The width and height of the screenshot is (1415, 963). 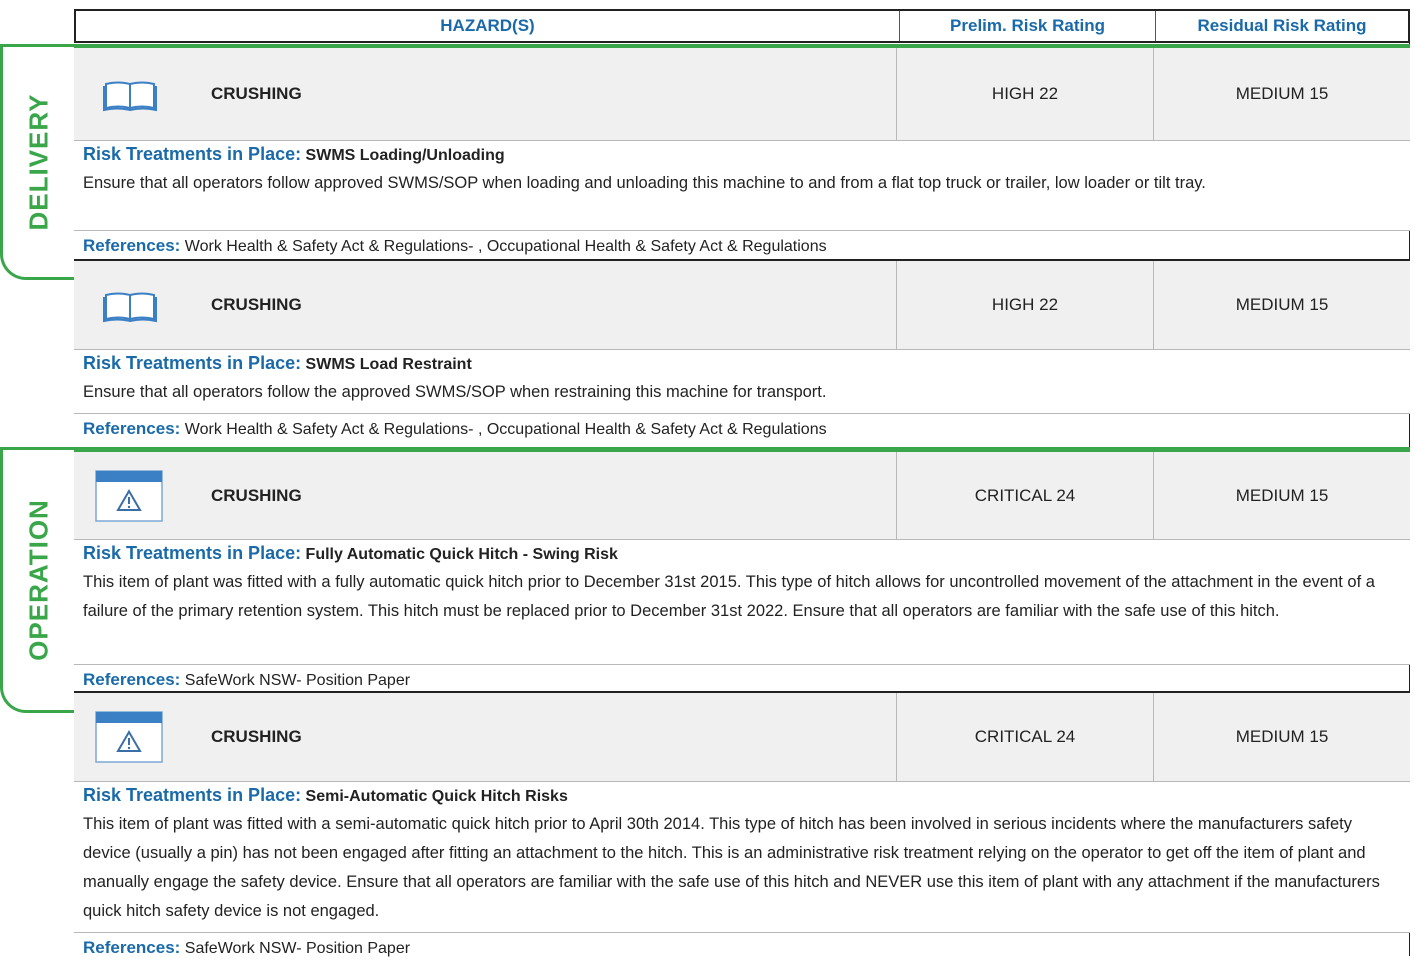 I want to click on treatment-title: SWMS Loading/Unloading, so click(x=405, y=155).